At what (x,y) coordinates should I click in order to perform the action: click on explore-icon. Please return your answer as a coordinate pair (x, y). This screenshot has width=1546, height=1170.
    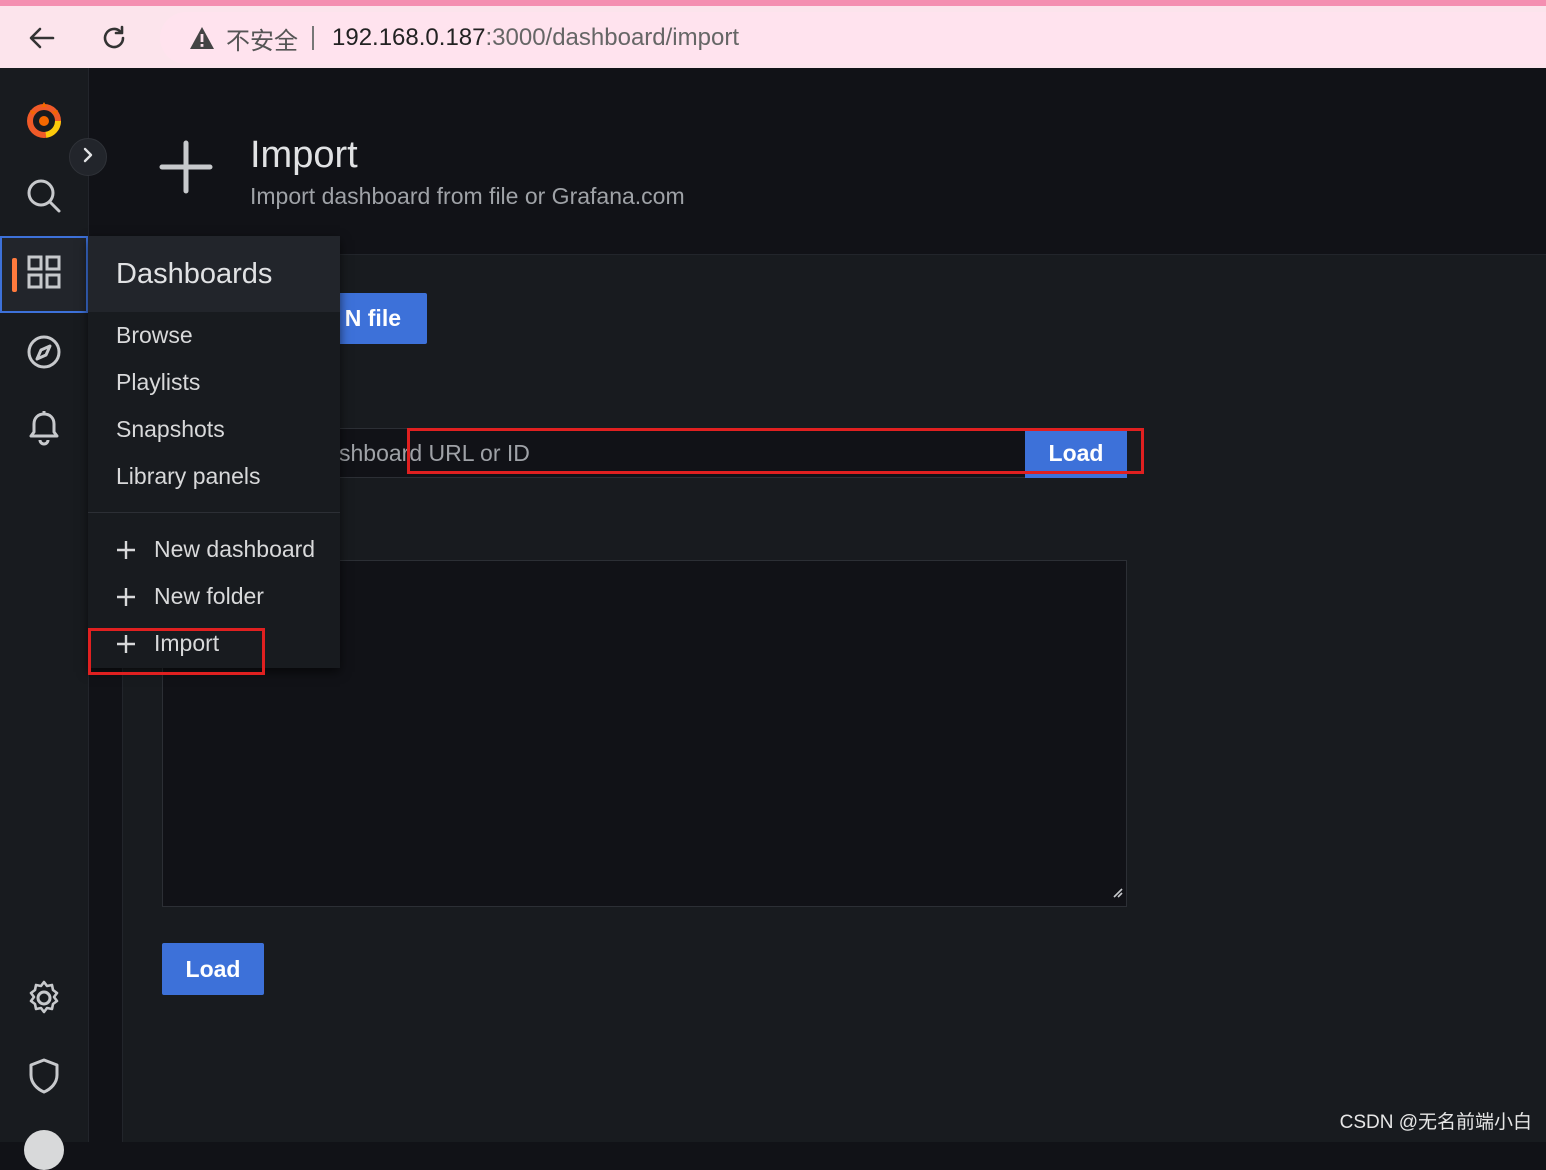
    Looking at the image, I should click on (44, 352).